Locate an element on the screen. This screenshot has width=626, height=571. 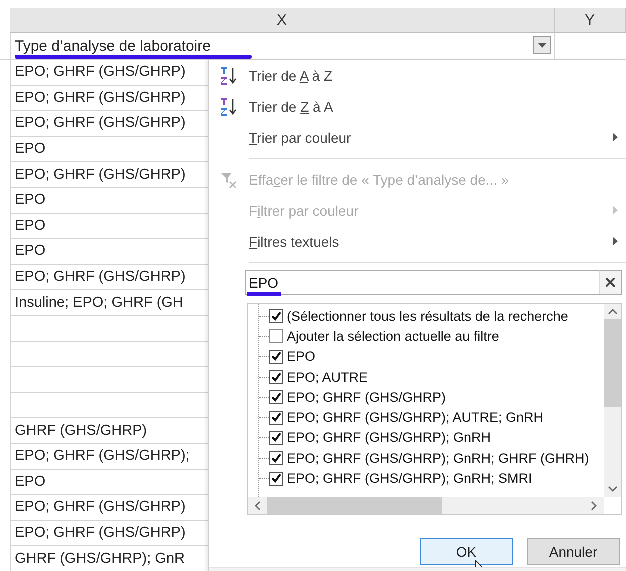
vertical-scrollbar is located at coordinates (612, 400).